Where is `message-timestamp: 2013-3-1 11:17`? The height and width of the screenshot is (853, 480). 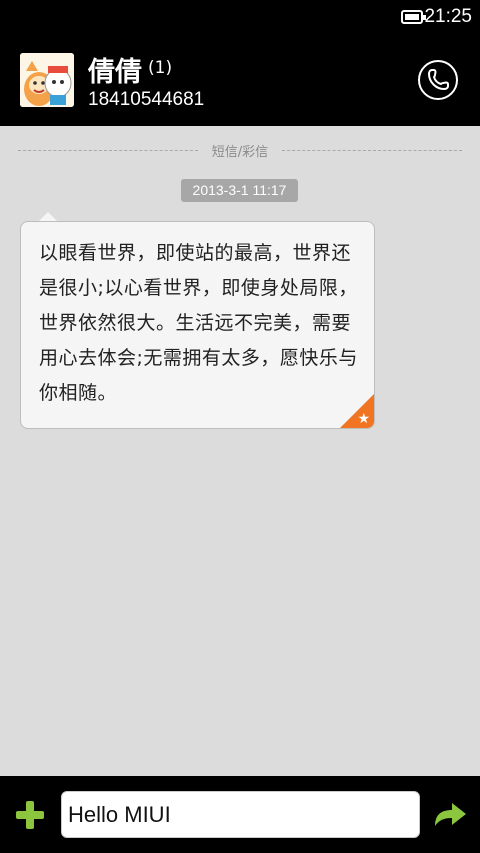 message-timestamp: 2013-3-1 11:17 is located at coordinates (239, 190).